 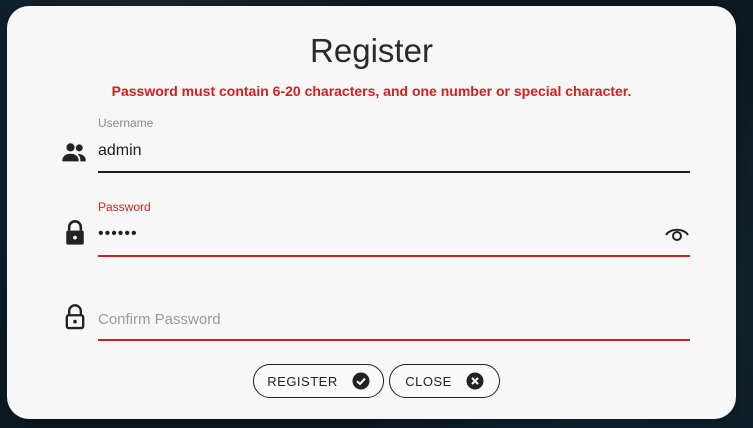 What do you see at coordinates (302, 381) in the screenshot?
I see `register-button-label: REGISTER` at bounding box center [302, 381].